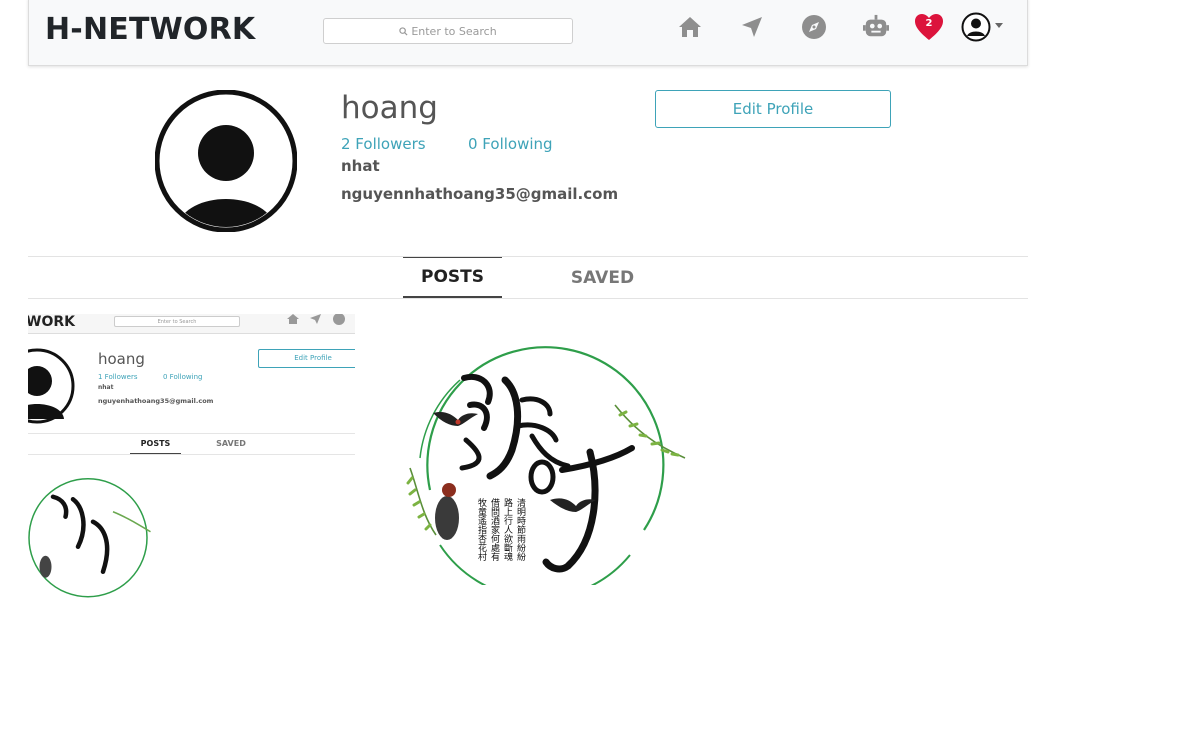 Image resolution: width=1177 pixels, height=730 pixels. Describe the element at coordinates (155, 444) in the screenshot. I see `thumb-tab-posts: POSTS` at that location.